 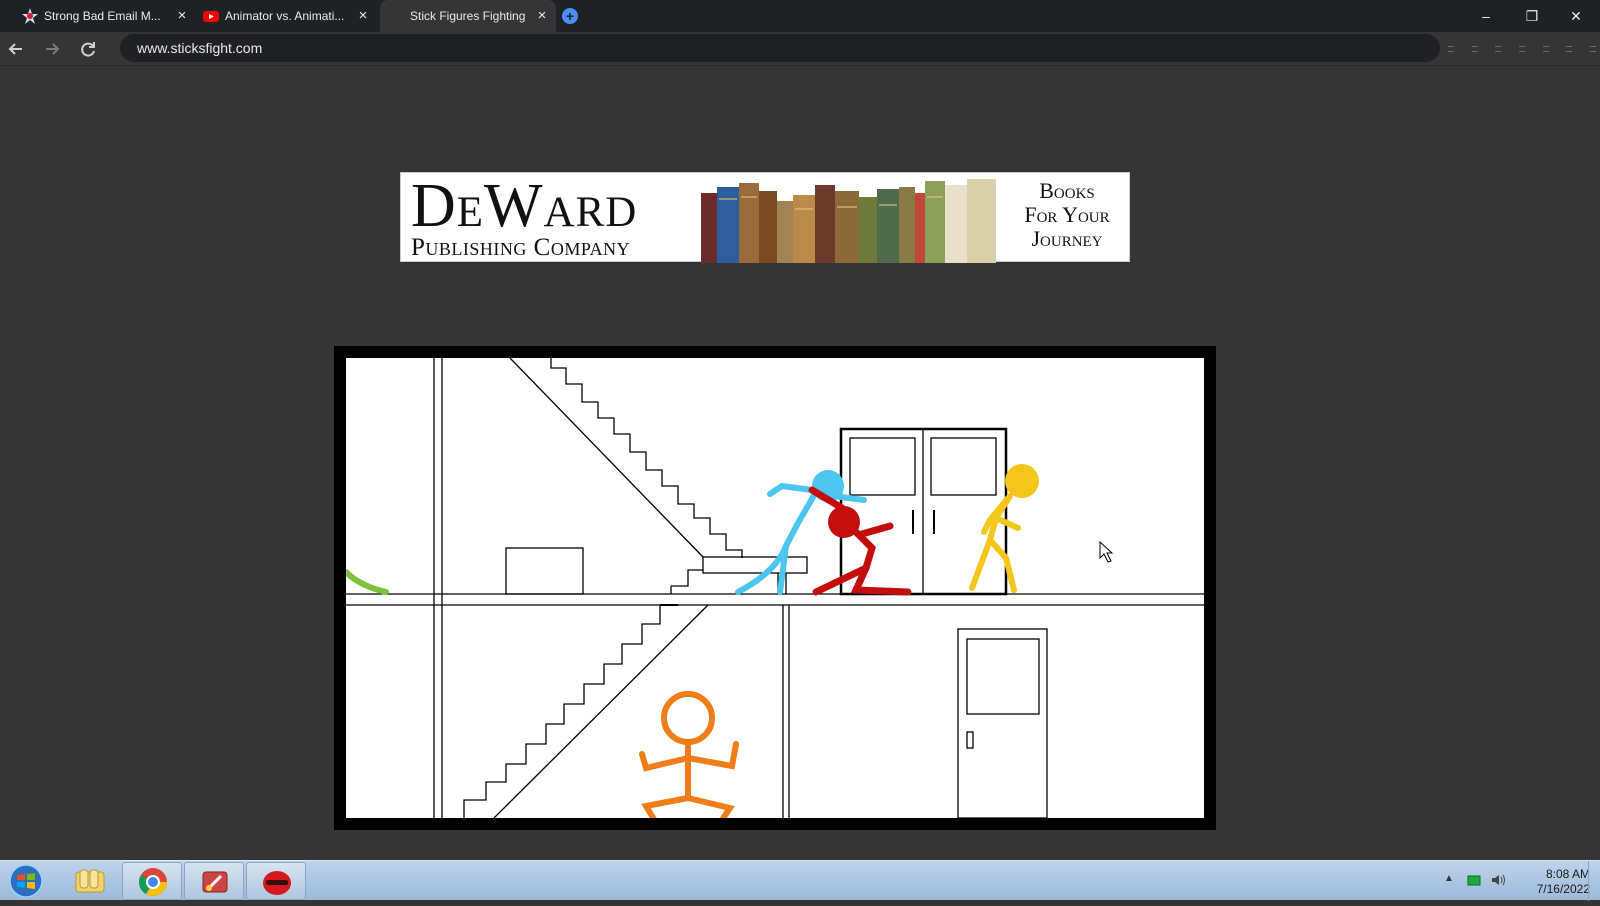 I want to click on reload-icon, so click(x=88, y=49).